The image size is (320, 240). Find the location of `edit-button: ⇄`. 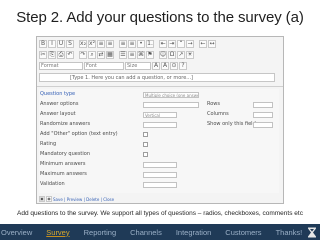

edit-button: ⇄ is located at coordinates (101, 55).